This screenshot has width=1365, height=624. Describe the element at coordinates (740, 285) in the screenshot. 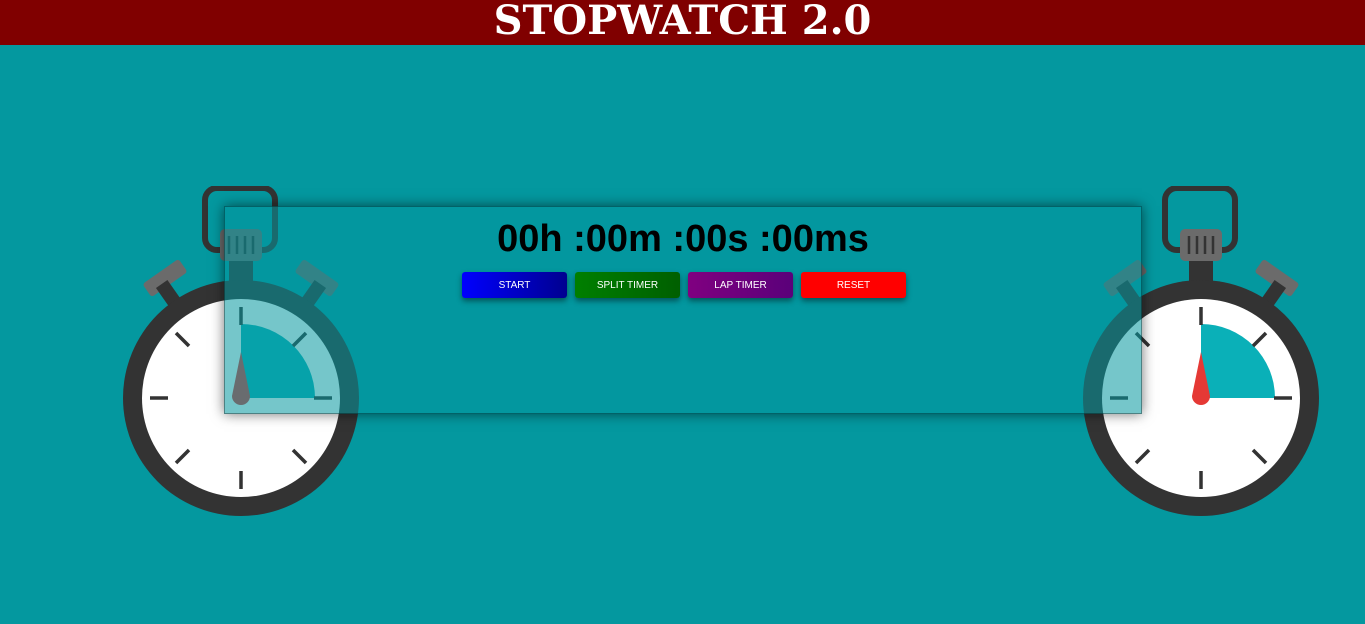

I see `lap-timer-button: LAP TIMER` at that location.